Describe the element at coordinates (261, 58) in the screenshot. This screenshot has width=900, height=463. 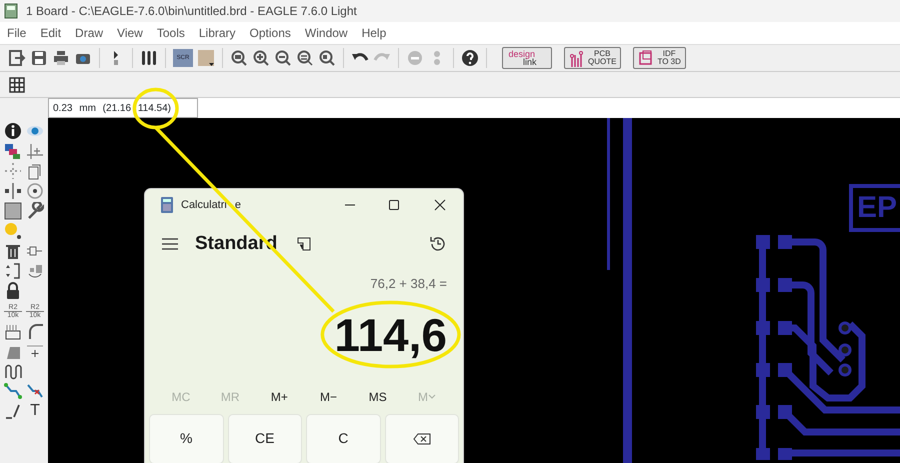
I see `zoom-in-icon` at that location.